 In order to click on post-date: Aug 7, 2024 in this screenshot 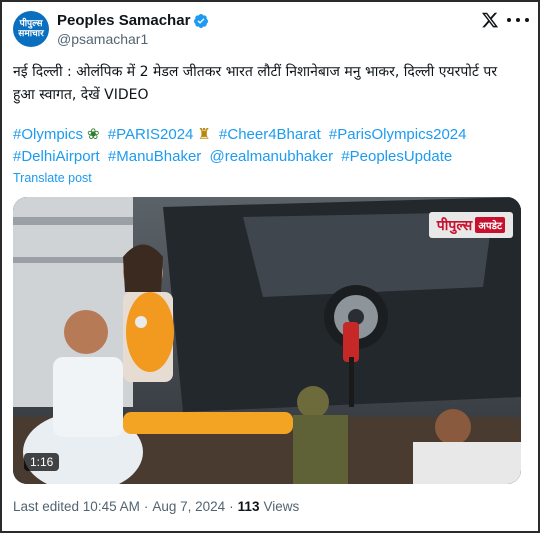, I will do `click(188, 506)`.